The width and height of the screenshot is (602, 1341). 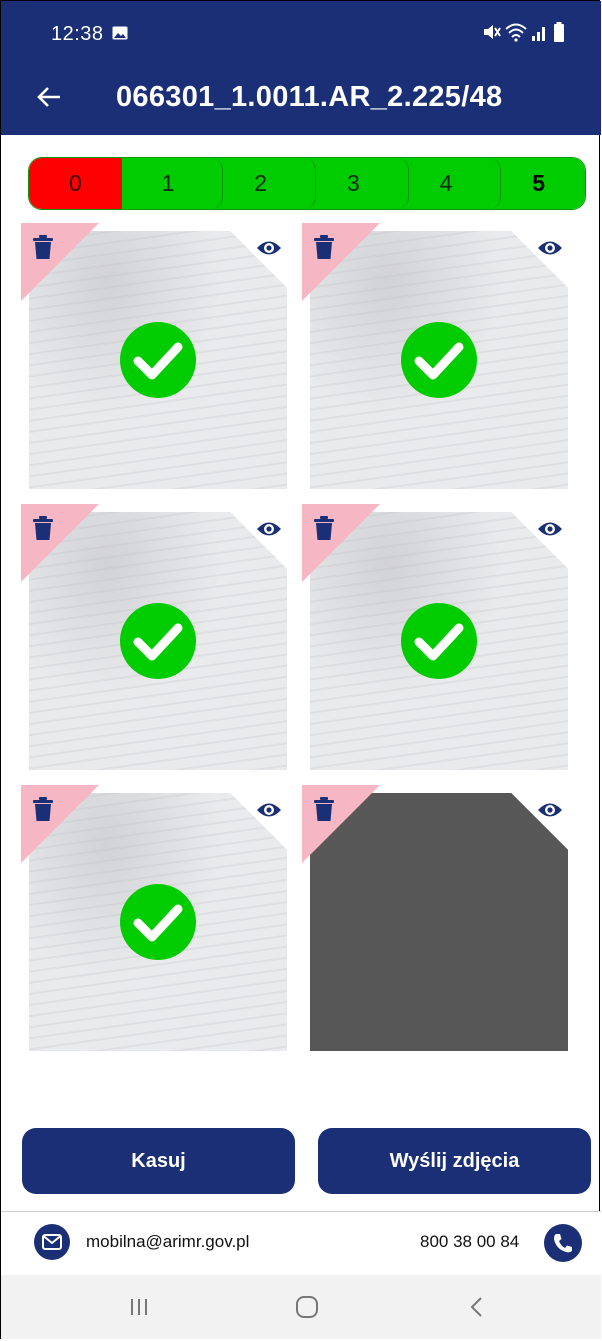 What do you see at coordinates (167, 1242) in the screenshot?
I see `contact-email: mobilna@arimr.gov.pl` at bounding box center [167, 1242].